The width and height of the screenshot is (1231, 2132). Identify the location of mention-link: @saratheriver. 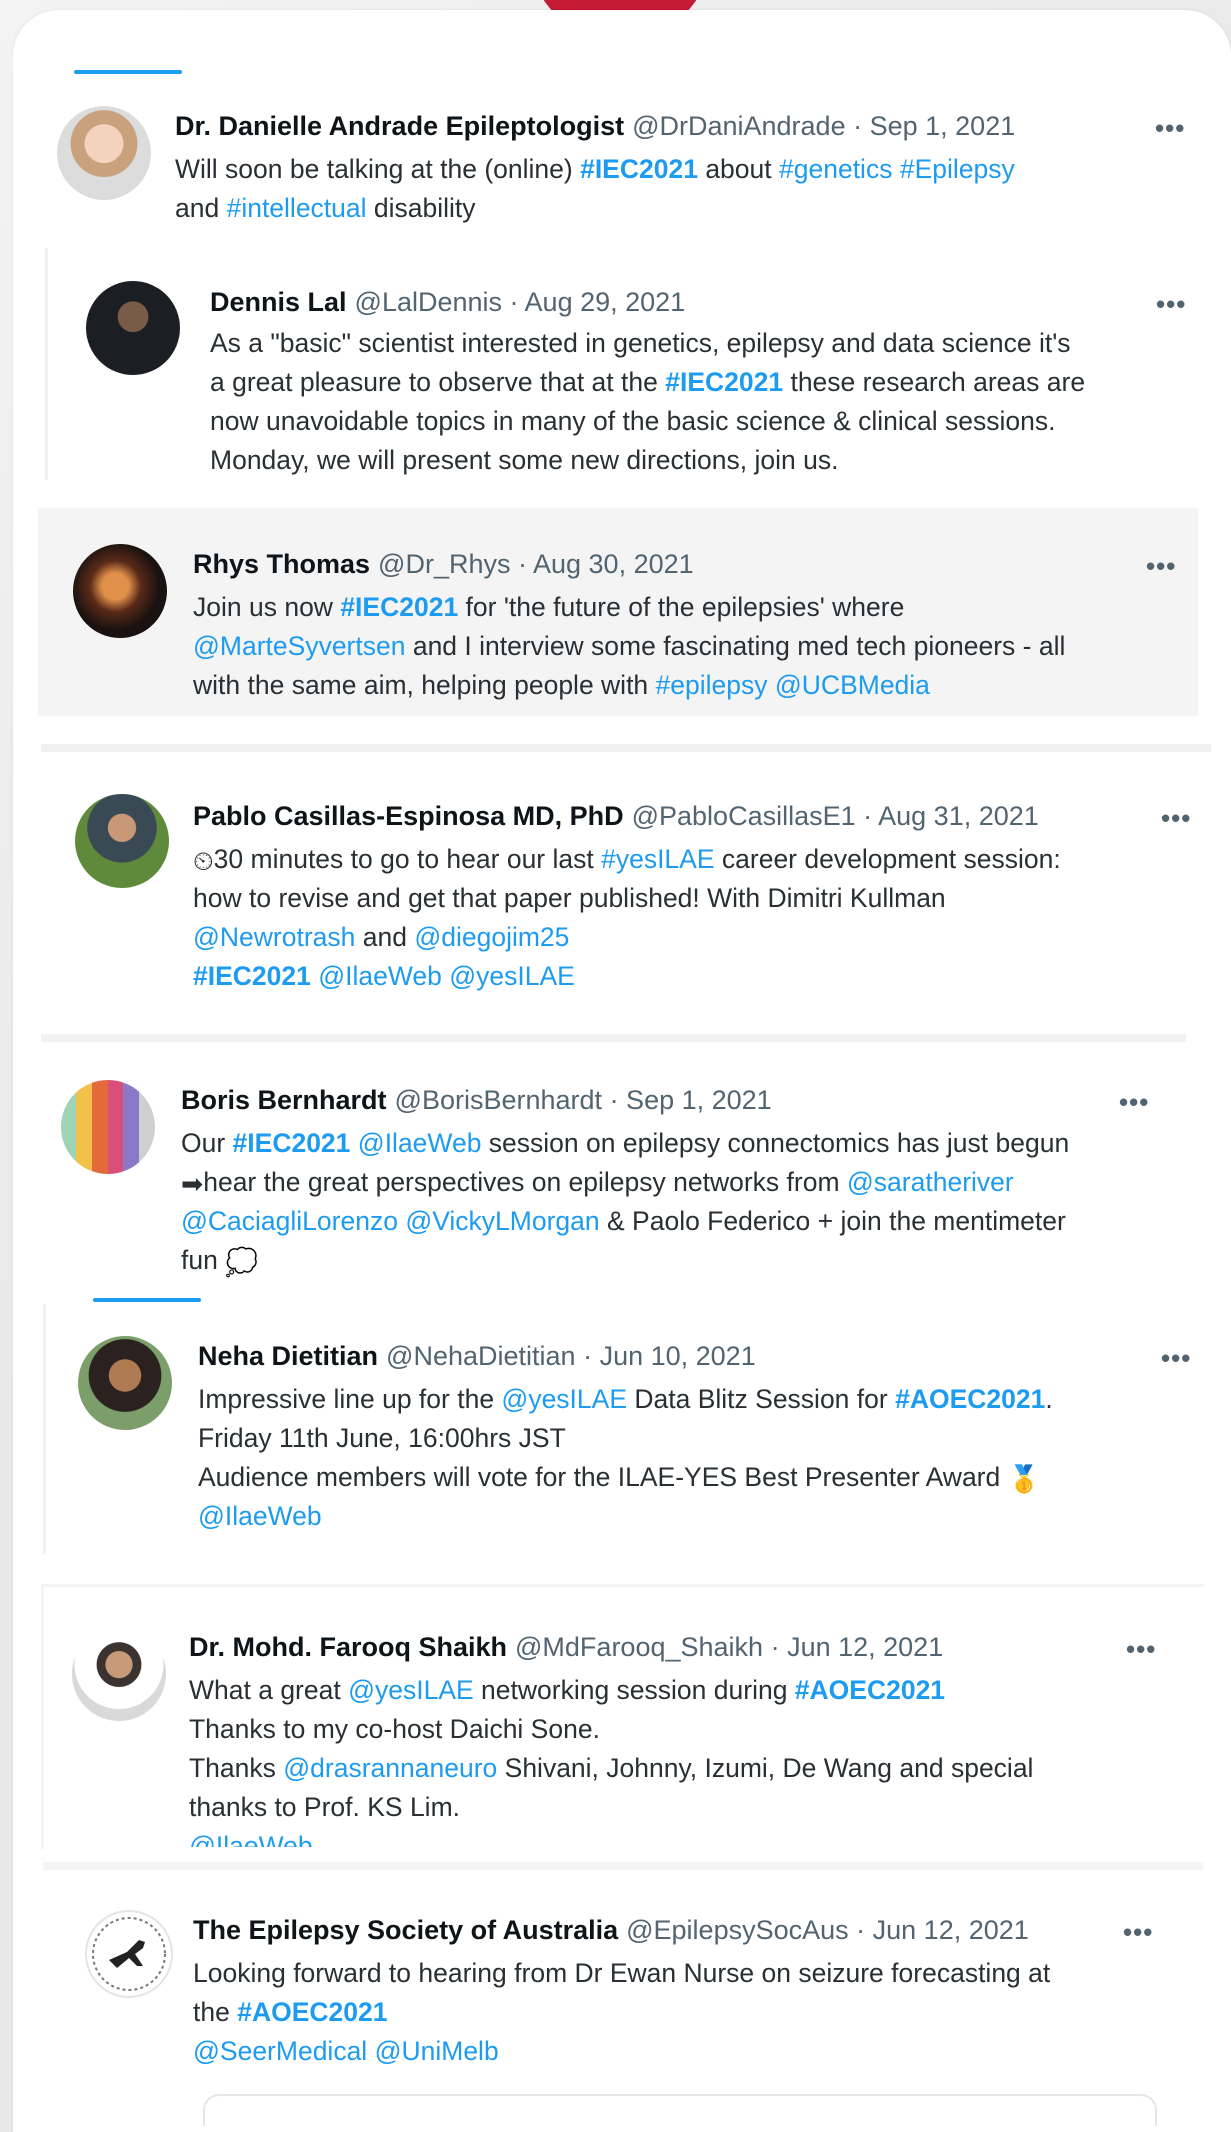
(930, 1182).